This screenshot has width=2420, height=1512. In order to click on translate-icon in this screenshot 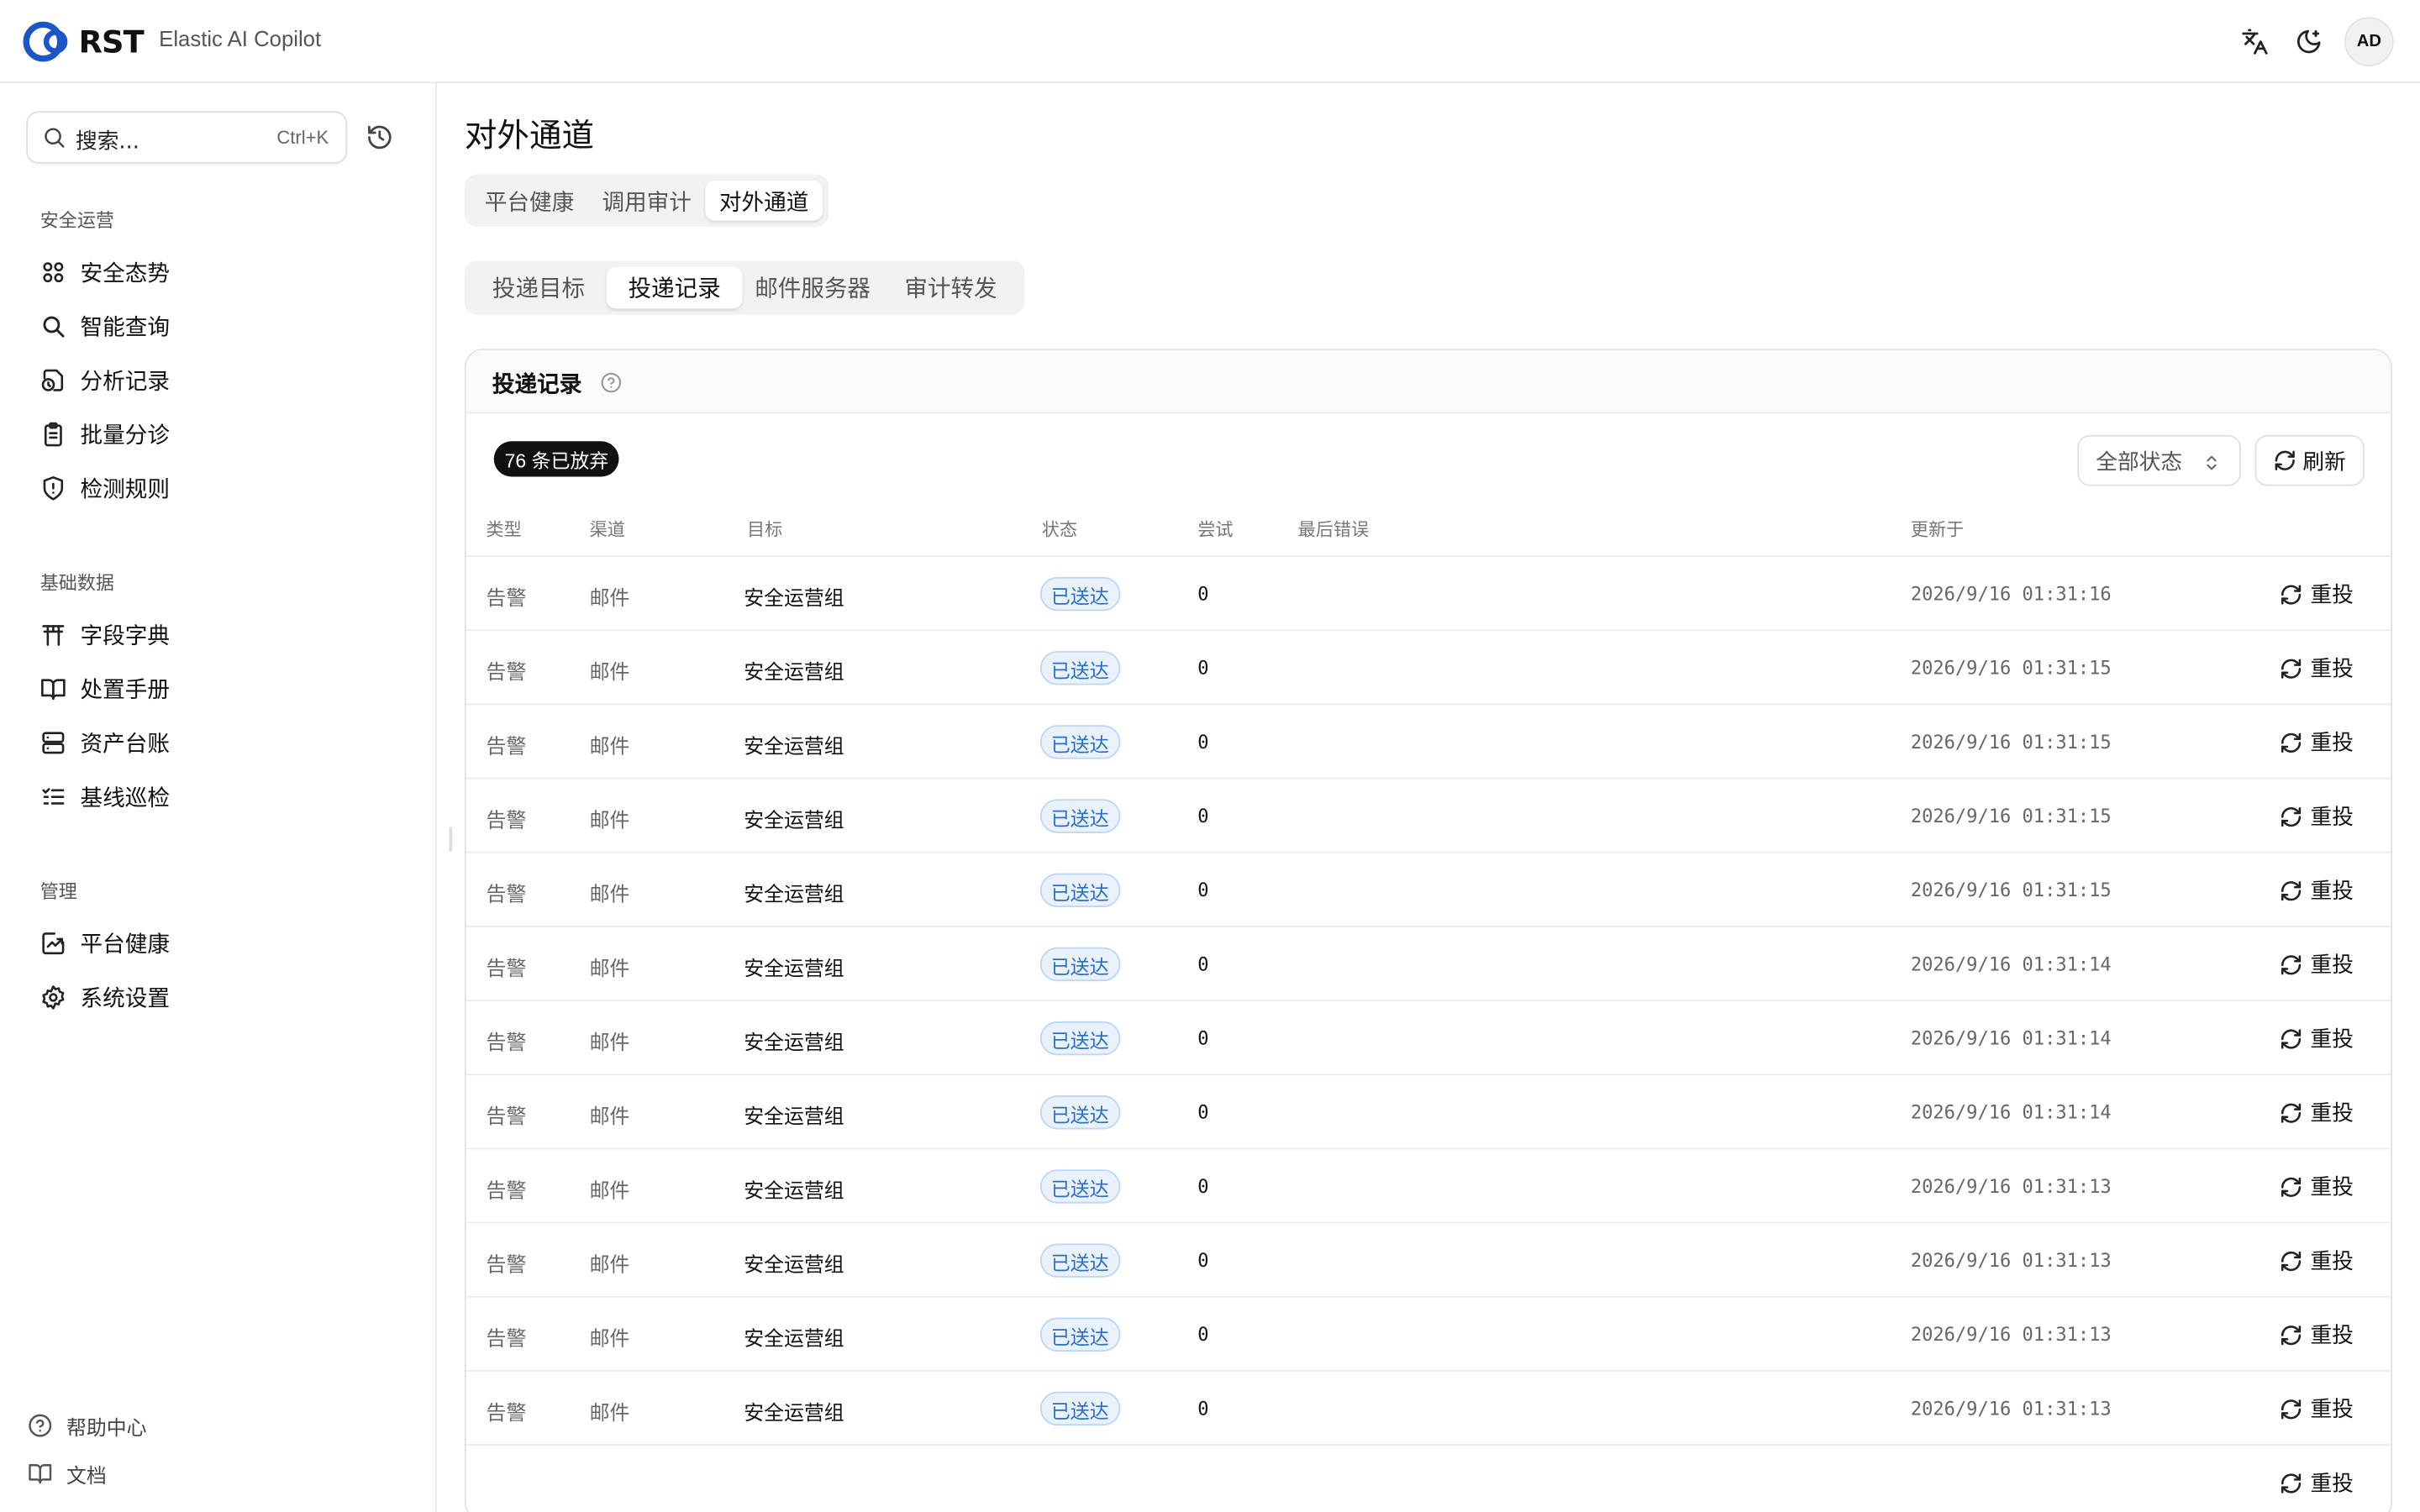, I will do `click(2254, 42)`.